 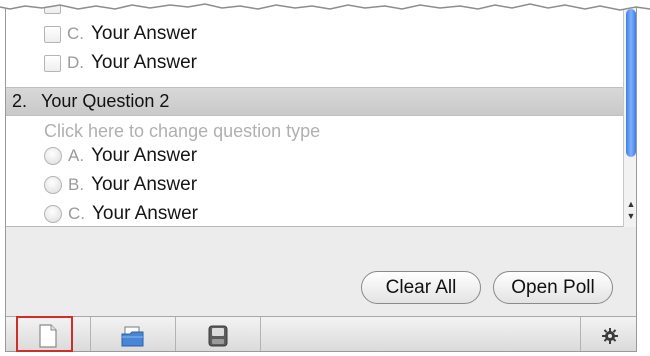 What do you see at coordinates (421, 334) in the screenshot?
I see `toolbar-spacer` at bounding box center [421, 334].